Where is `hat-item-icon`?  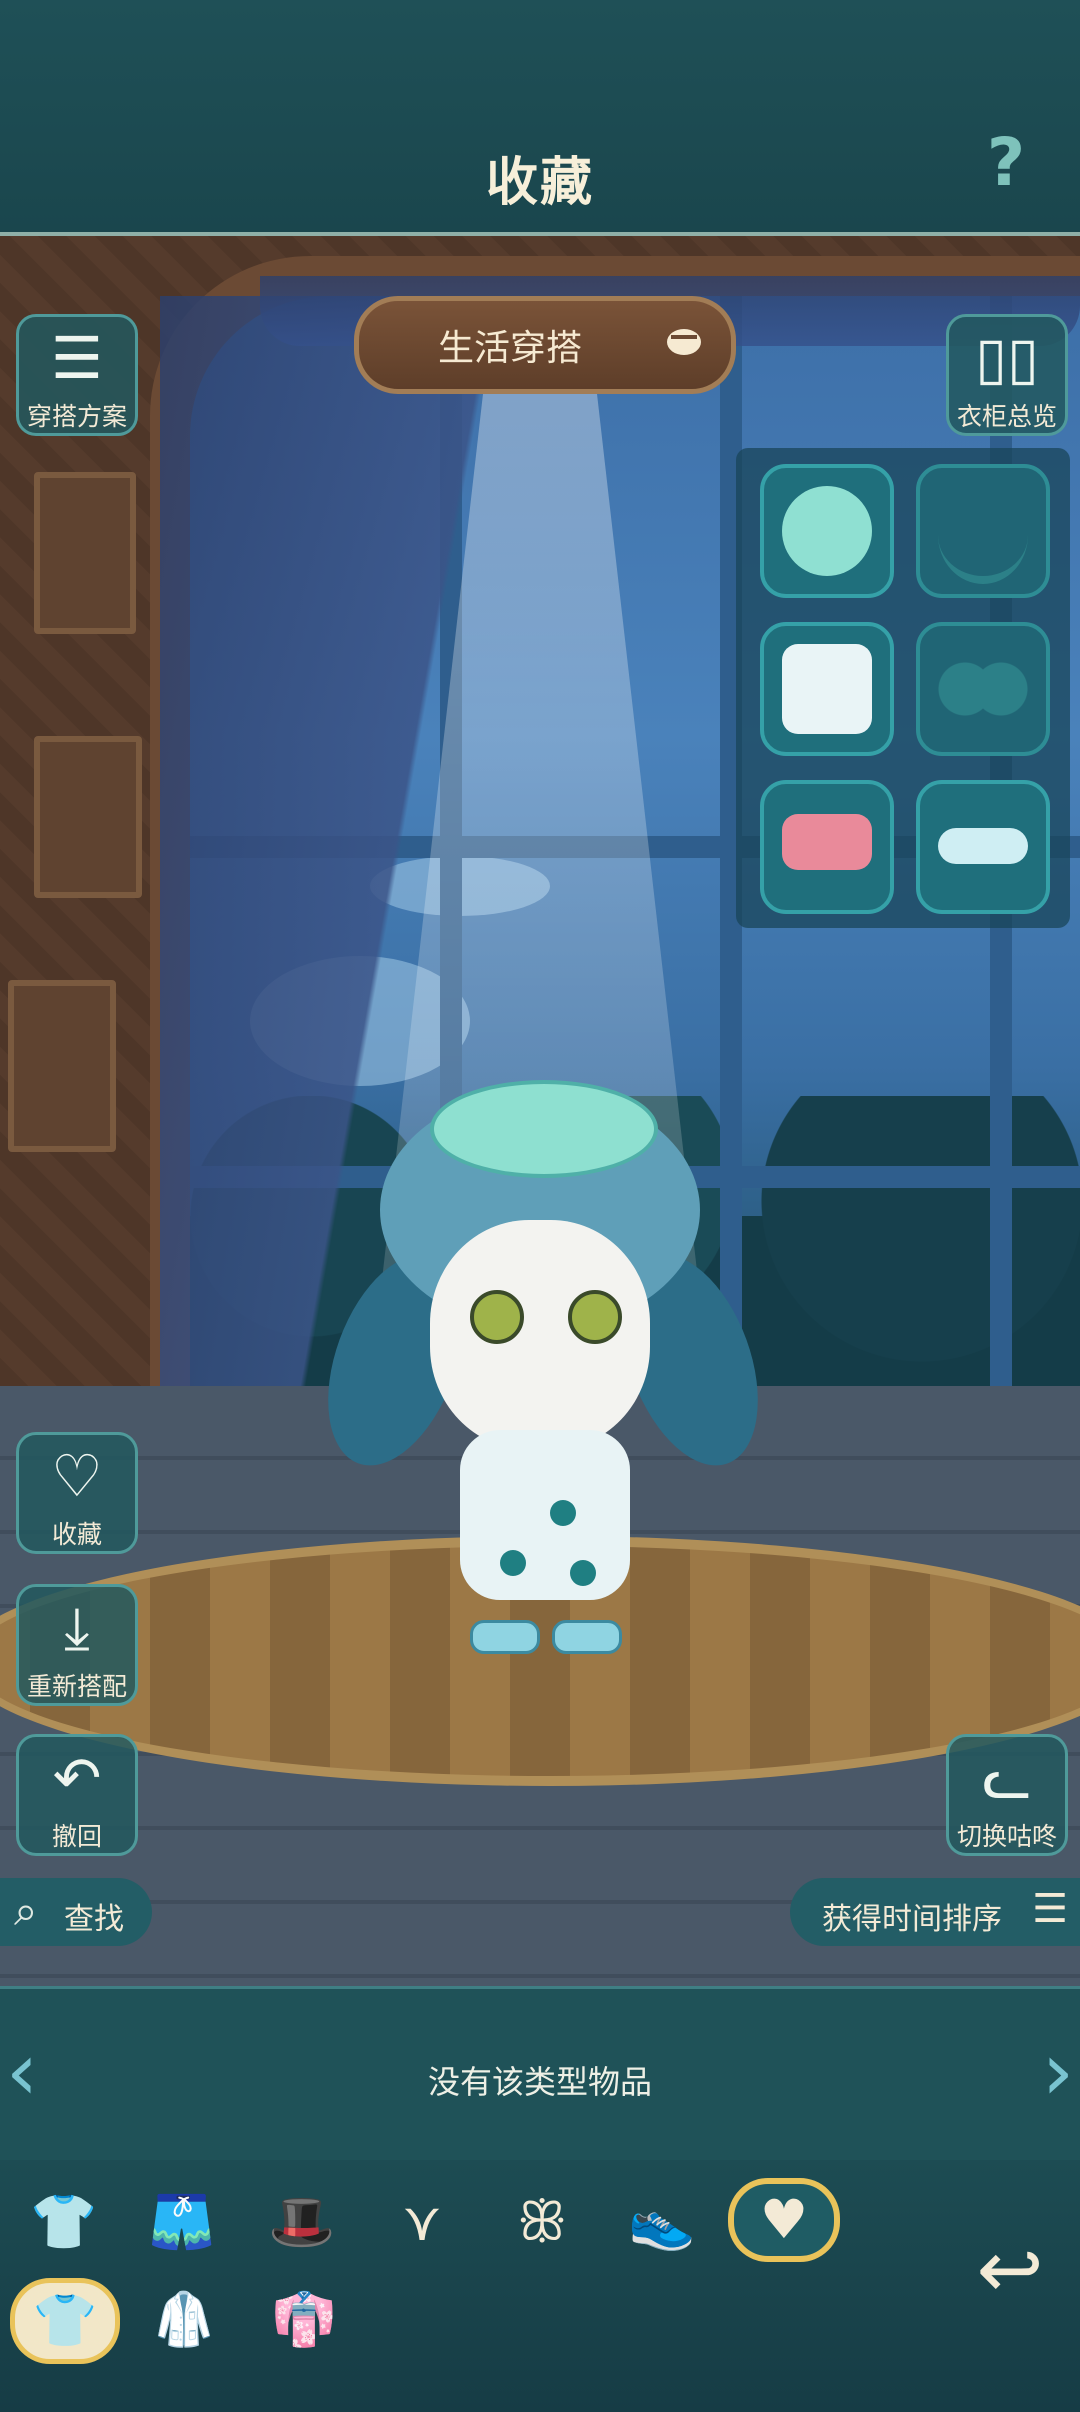 hat-item-icon is located at coordinates (827, 531).